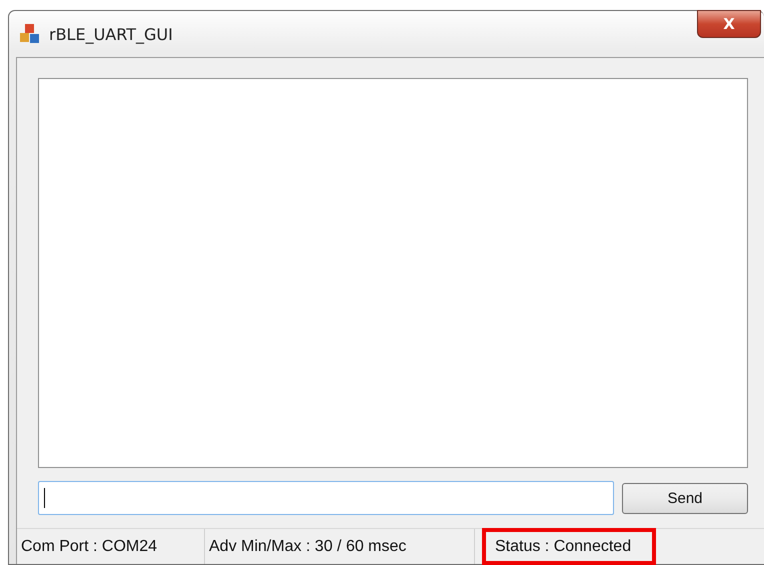 Image resolution: width=764 pixels, height=565 pixels. I want to click on status-text: Adv Min/Max : 30 / 60 msec, so click(340, 546).